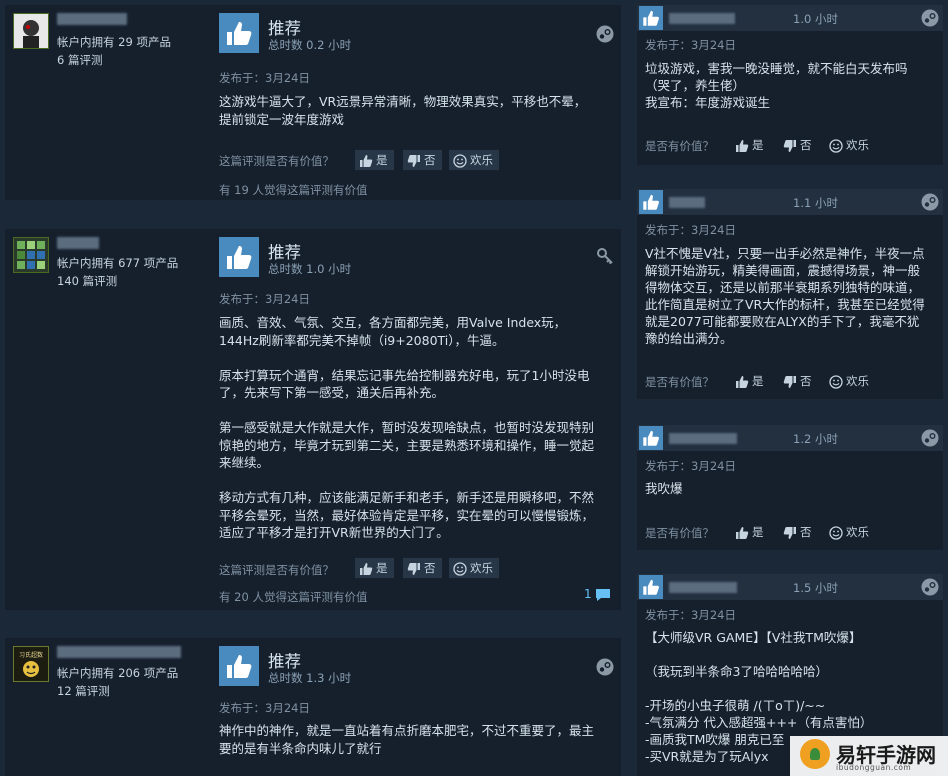  What do you see at coordinates (87, 281) in the screenshot?
I see `review-count: 140 篇评测` at bounding box center [87, 281].